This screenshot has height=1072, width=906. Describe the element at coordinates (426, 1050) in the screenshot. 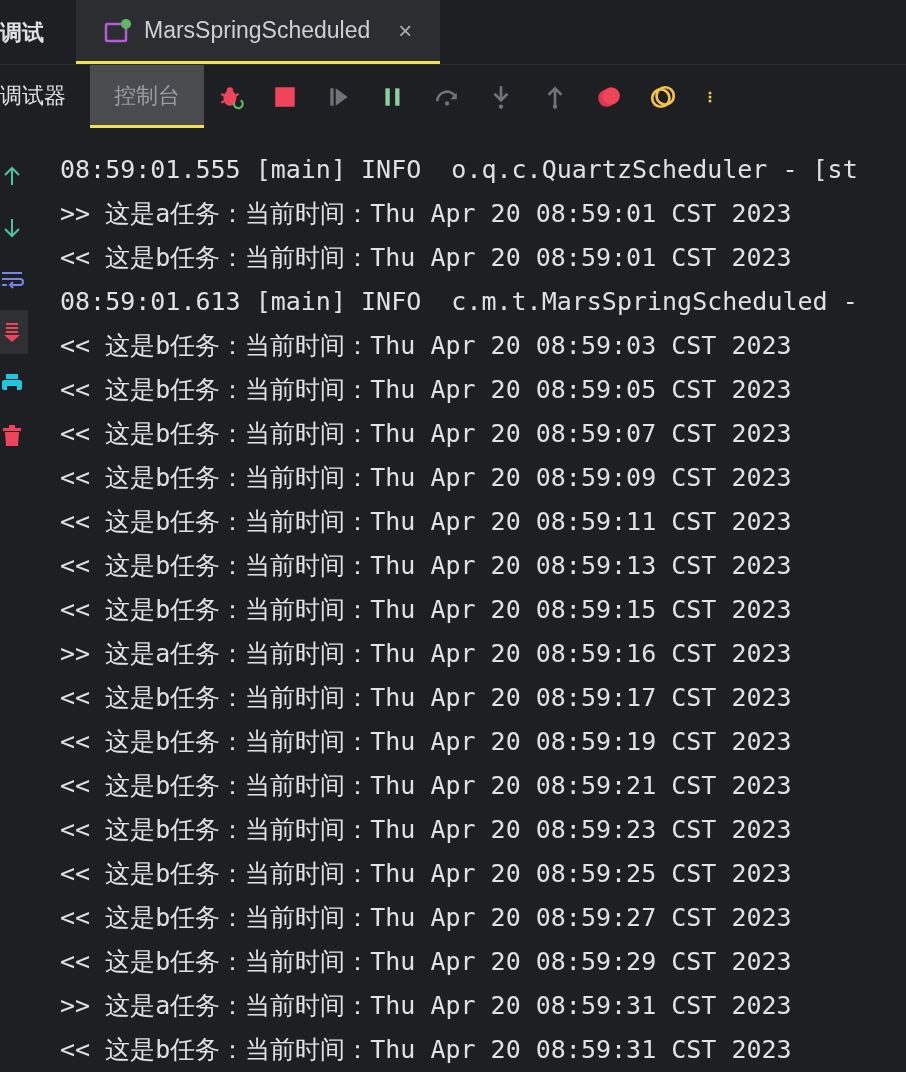

I see `log-line: << 这是b任务：当前时间：Thu Apr 20 08:59:31 CST 2023` at that location.